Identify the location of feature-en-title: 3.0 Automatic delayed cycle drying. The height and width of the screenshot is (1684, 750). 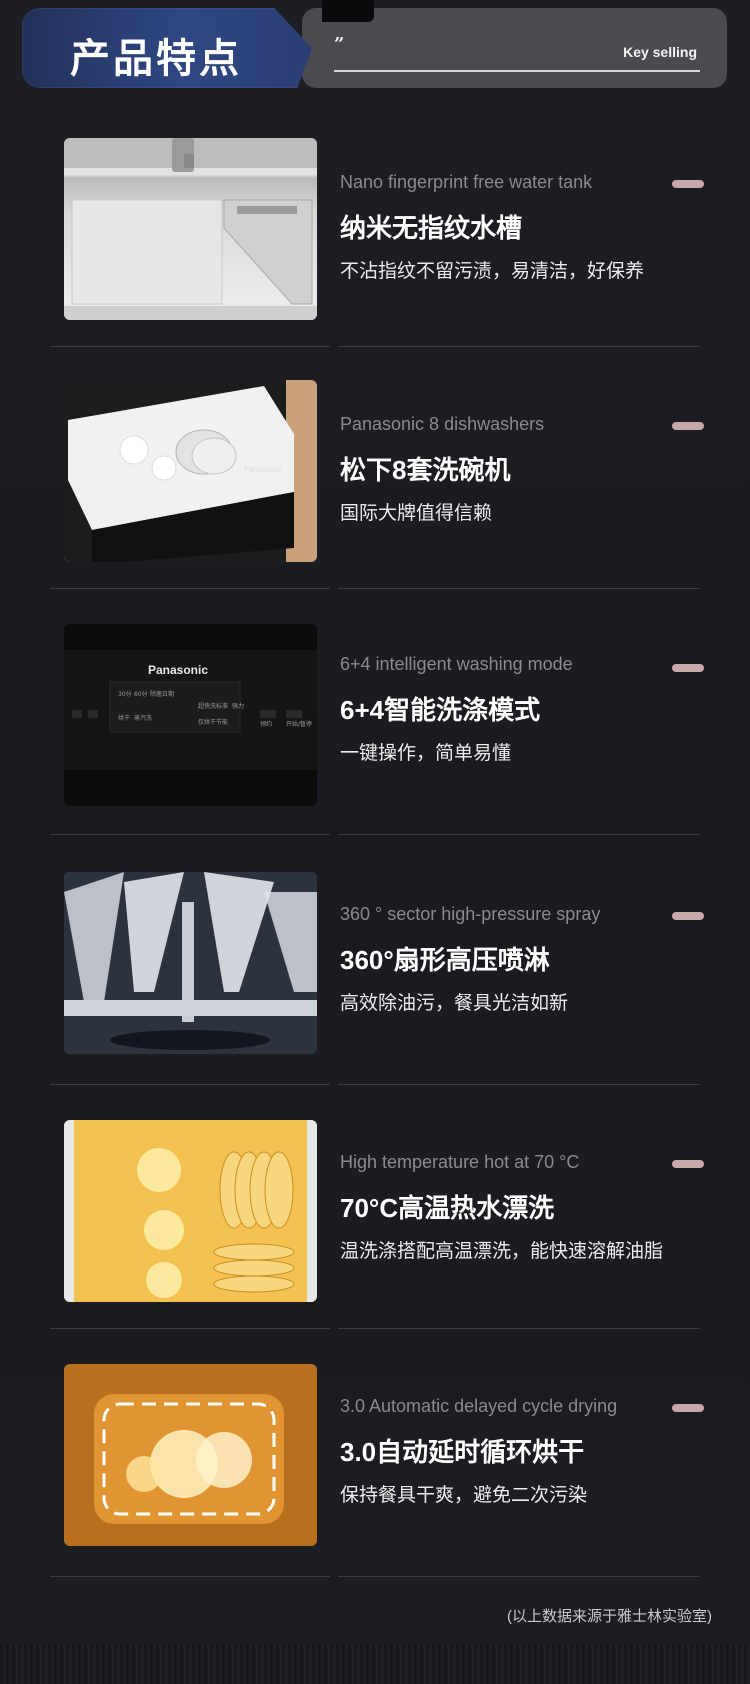
(479, 1406).